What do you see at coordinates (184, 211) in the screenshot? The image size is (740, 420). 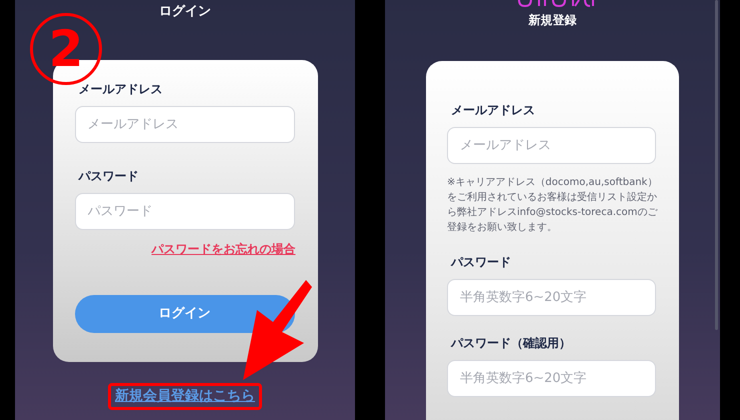 I see `input-field: パスワード` at bounding box center [184, 211].